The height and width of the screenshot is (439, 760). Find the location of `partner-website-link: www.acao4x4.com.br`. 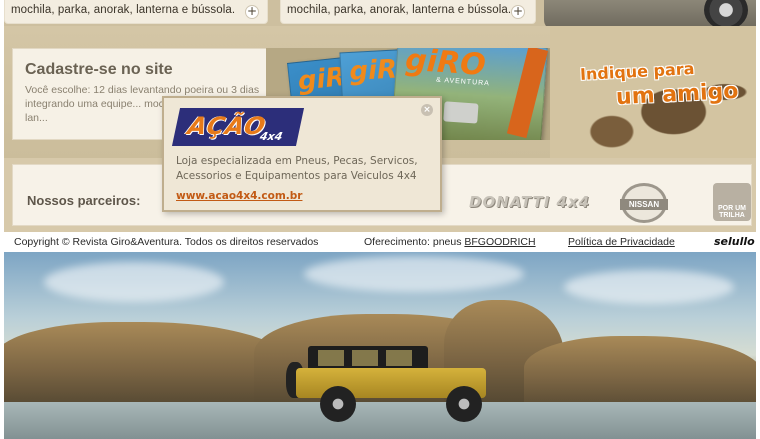

partner-website-link: www.acao4x4.com.br is located at coordinates (239, 196).